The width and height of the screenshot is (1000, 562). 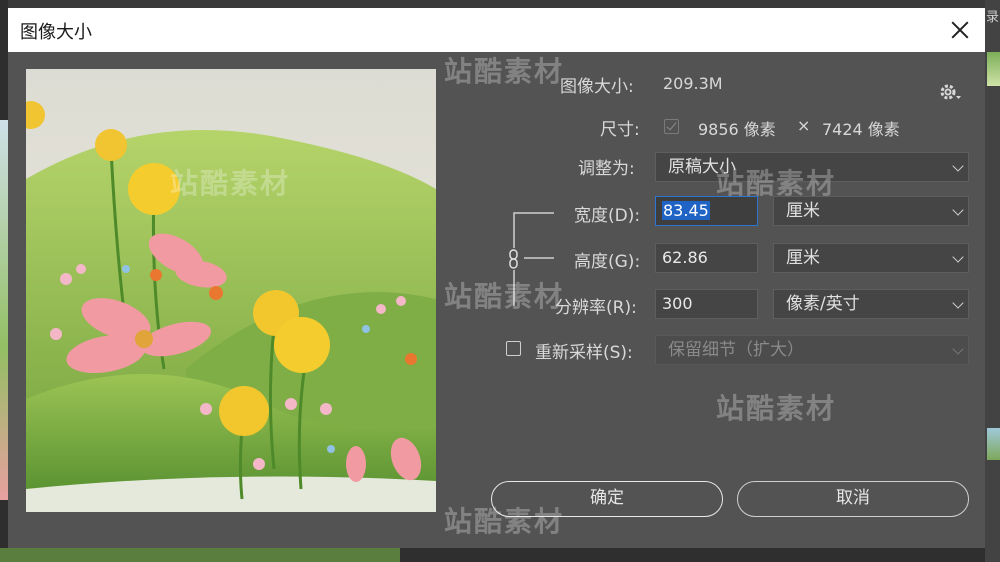 What do you see at coordinates (56, 32) in the screenshot?
I see `dialog-title: 图像大小` at bounding box center [56, 32].